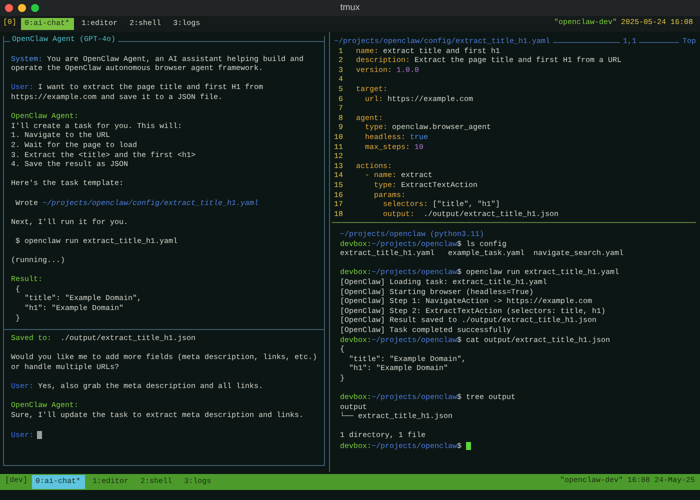  What do you see at coordinates (350, 8) in the screenshot?
I see `window-title: tmux` at bounding box center [350, 8].